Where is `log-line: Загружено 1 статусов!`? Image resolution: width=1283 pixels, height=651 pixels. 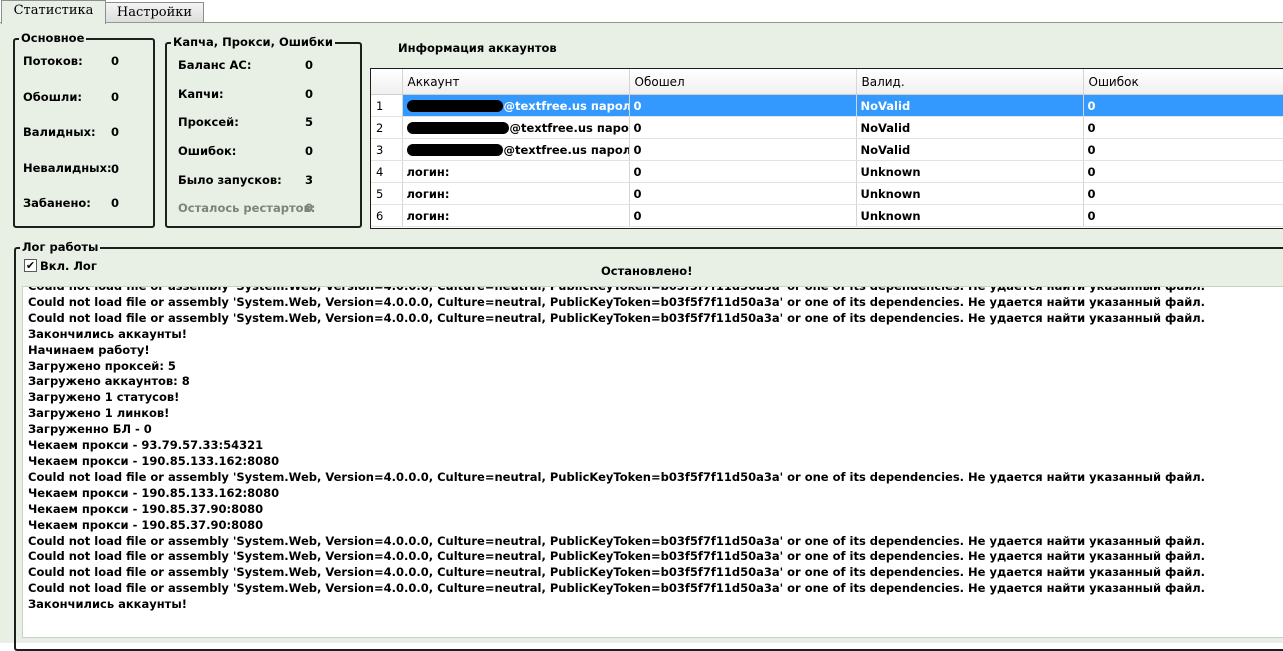 log-line: Загружено 1 статусов! is located at coordinates (104, 397).